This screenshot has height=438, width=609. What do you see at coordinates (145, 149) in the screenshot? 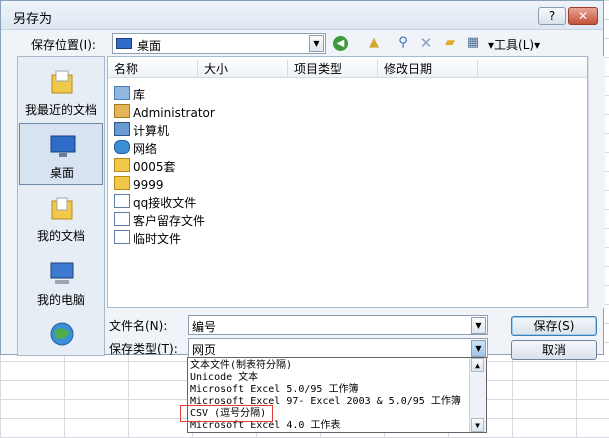
I see `list-item-name: 网络` at bounding box center [145, 149].